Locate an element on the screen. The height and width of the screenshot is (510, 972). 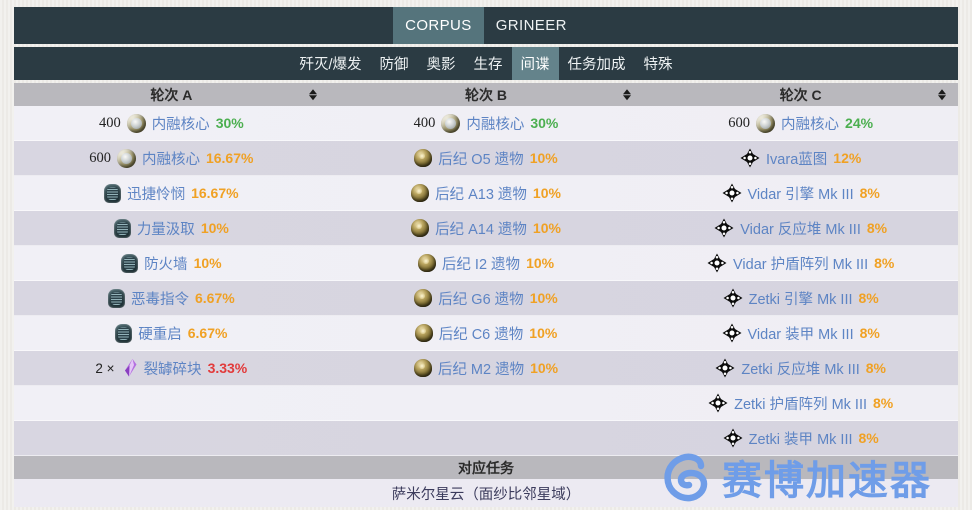
column-header-label: 轮次 C is located at coordinates (800, 94).